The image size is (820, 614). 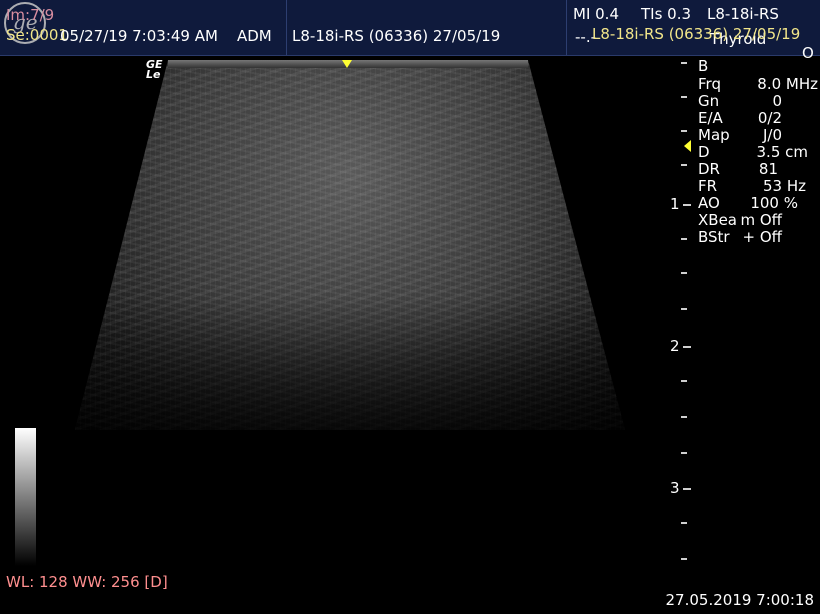 I want to click on depth-label: 3, so click(x=675, y=488).